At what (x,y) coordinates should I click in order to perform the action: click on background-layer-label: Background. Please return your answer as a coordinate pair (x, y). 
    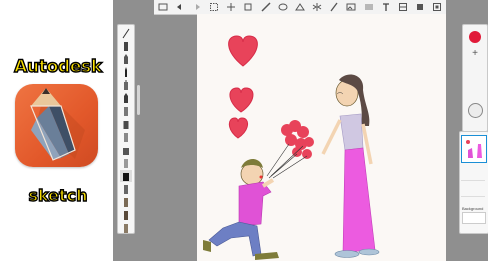
    Looking at the image, I should click on (473, 208).